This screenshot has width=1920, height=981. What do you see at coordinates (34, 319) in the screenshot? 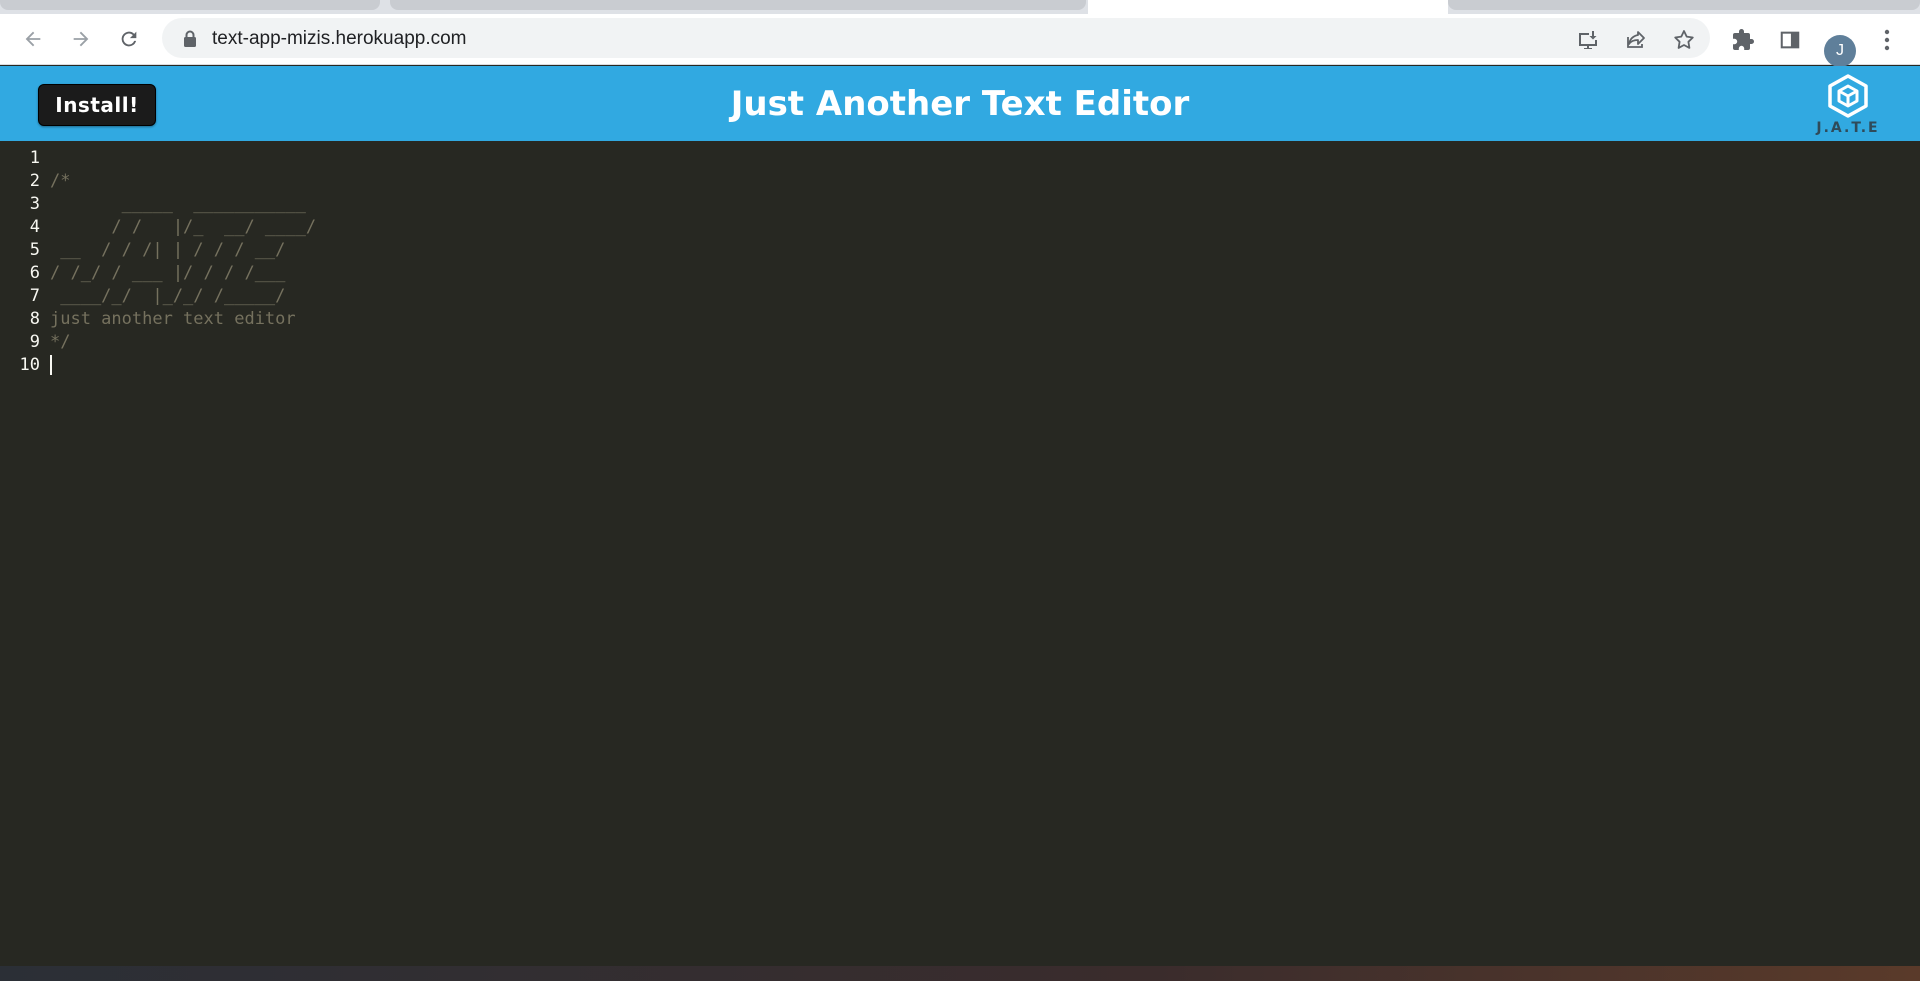
I see `line-number: 8` at bounding box center [34, 319].